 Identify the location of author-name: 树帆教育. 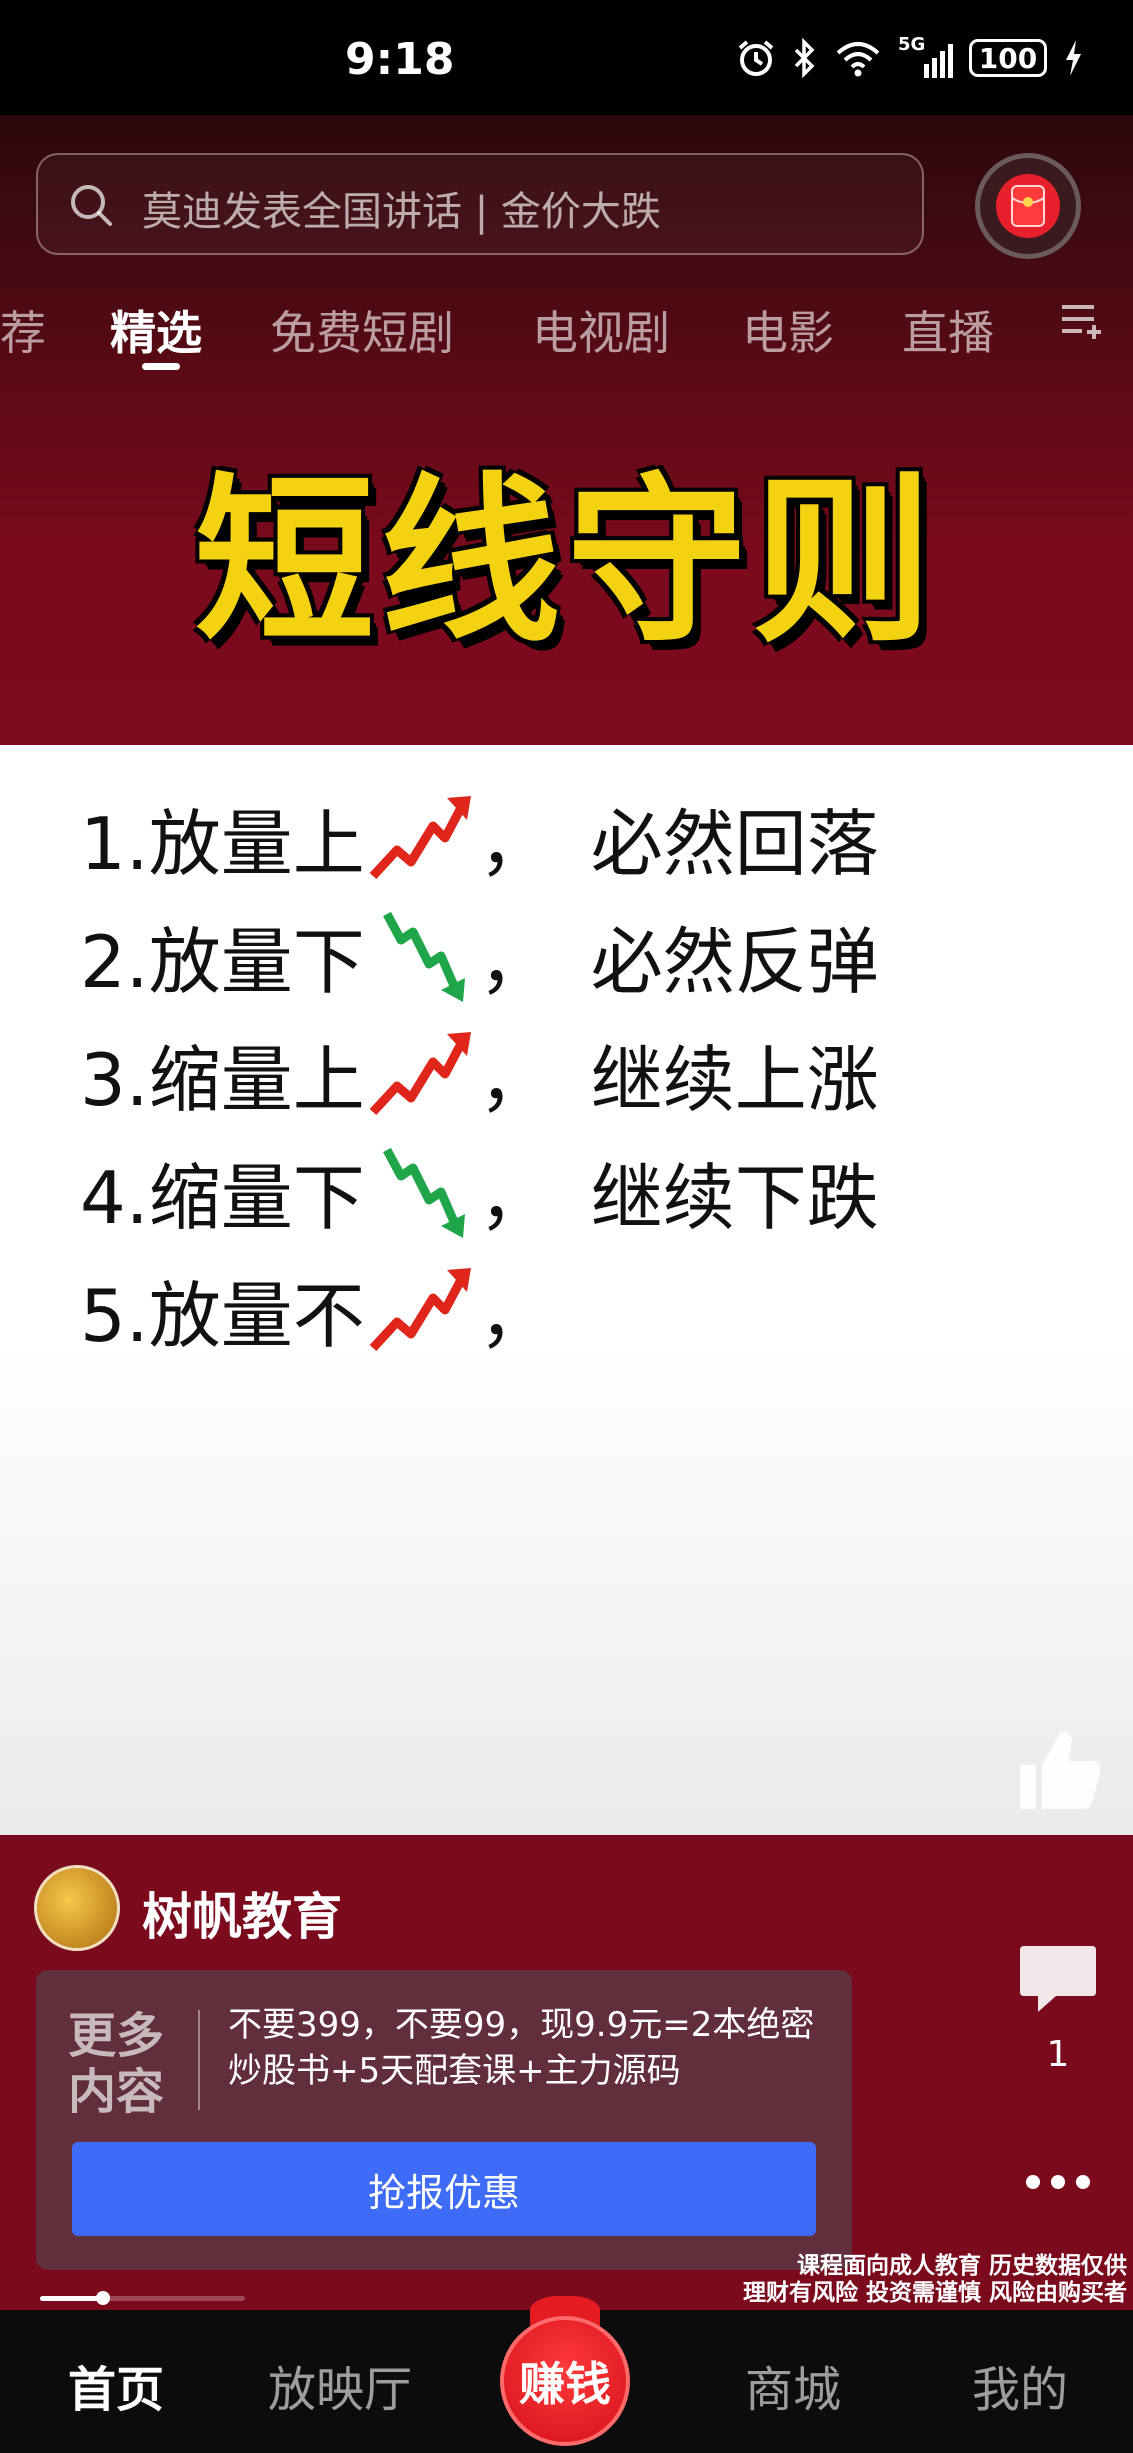
(242, 1913).